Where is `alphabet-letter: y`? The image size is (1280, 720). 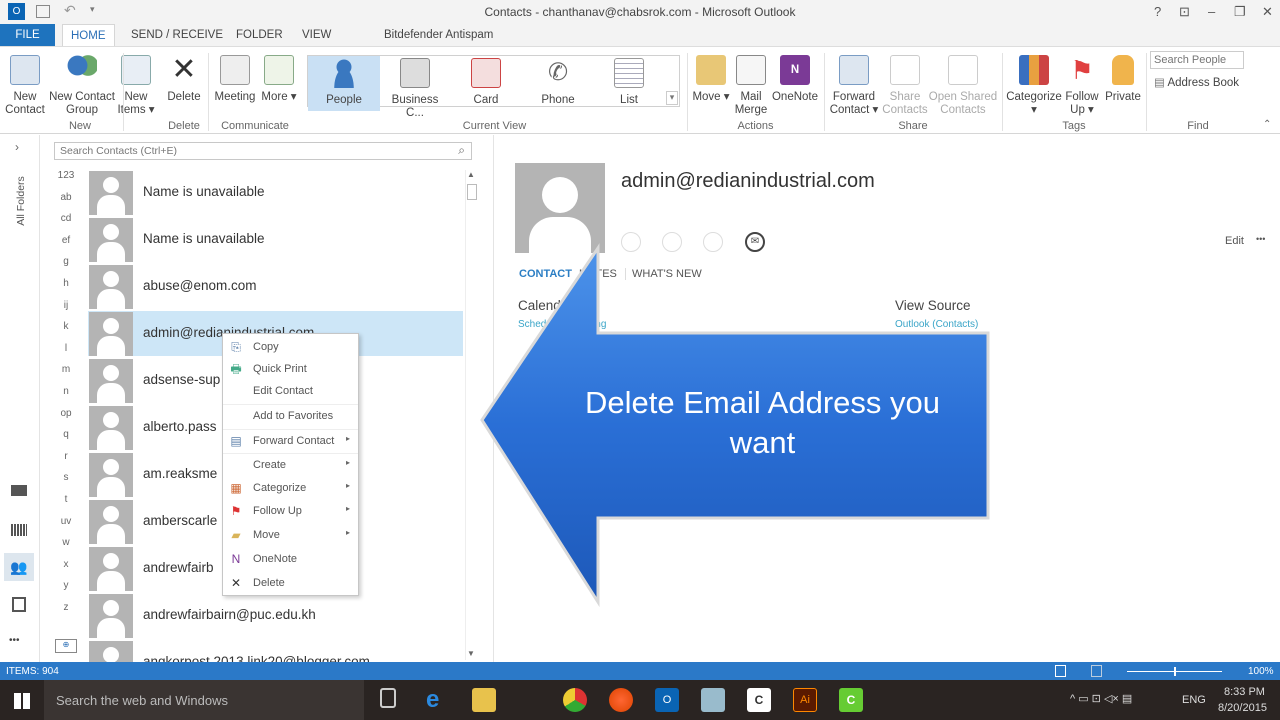 alphabet-letter: y is located at coordinates (66, 591).